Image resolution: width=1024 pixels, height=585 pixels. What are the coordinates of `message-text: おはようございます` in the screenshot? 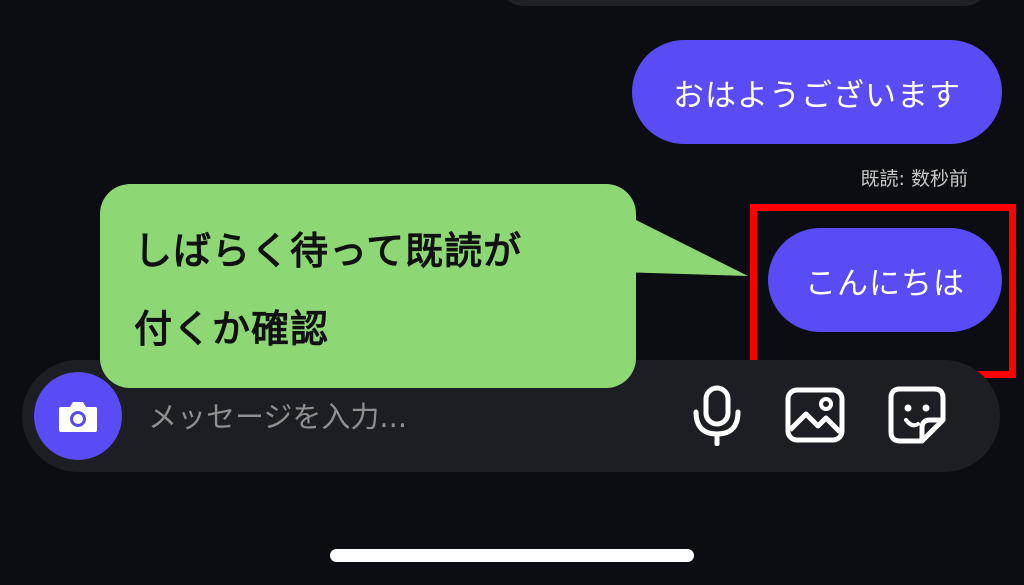 It's located at (817, 95).